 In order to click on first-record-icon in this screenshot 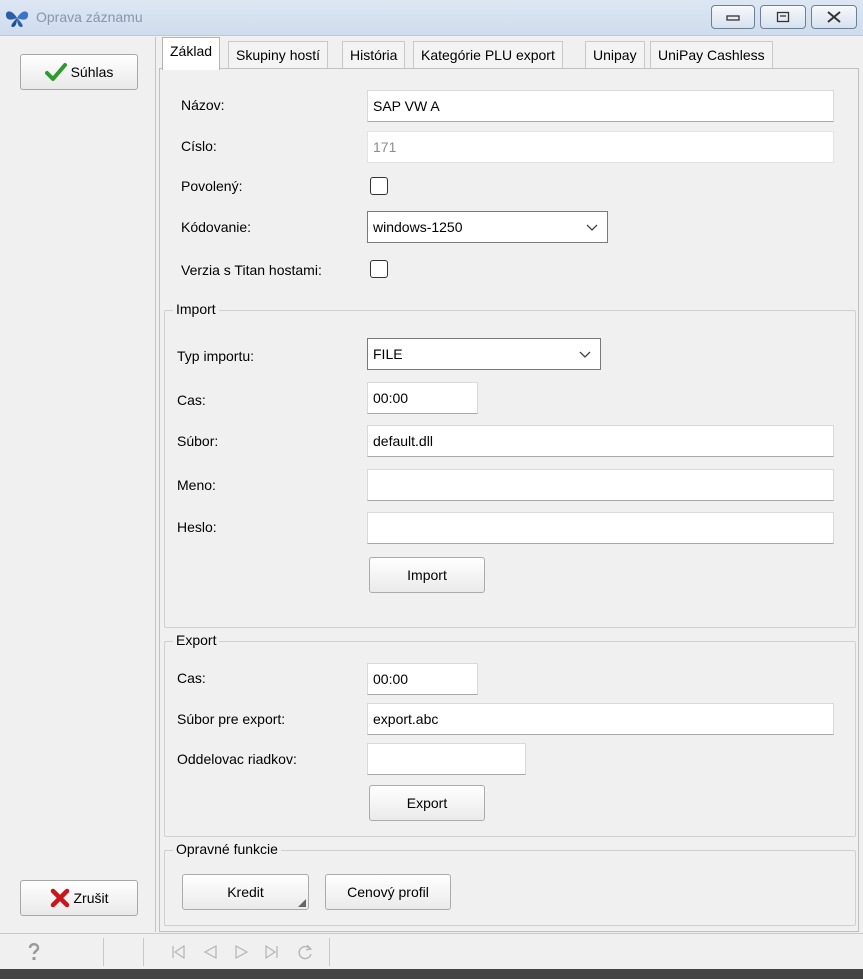, I will do `click(178, 952)`.